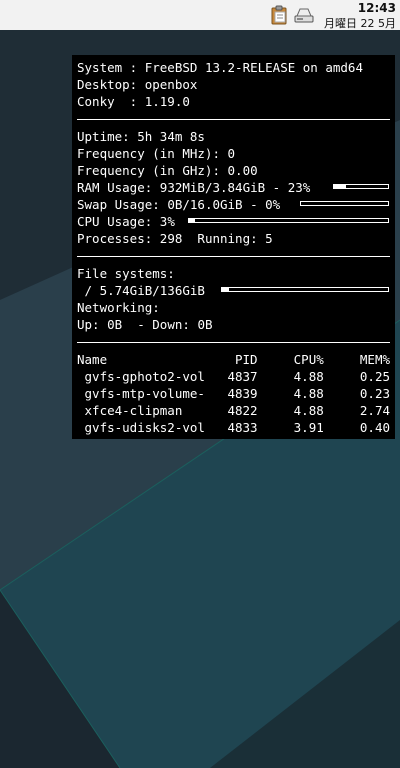 This screenshot has width=400, height=768. What do you see at coordinates (205, 324) in the screenshot?
I see `down-value: 0B` at bounding box center [205, 324].